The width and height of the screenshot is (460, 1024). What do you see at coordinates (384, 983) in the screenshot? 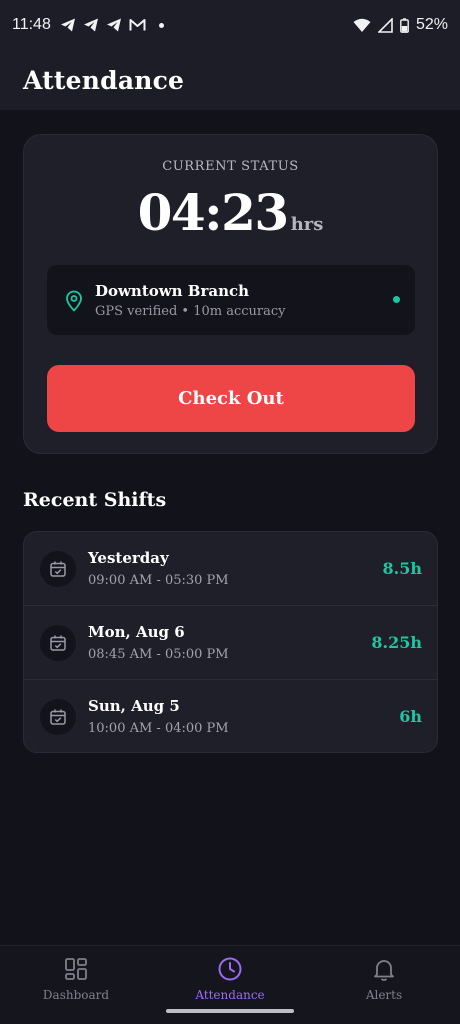
I see `nav-item-alerts: Alerts` at bounding box center [384, 983].